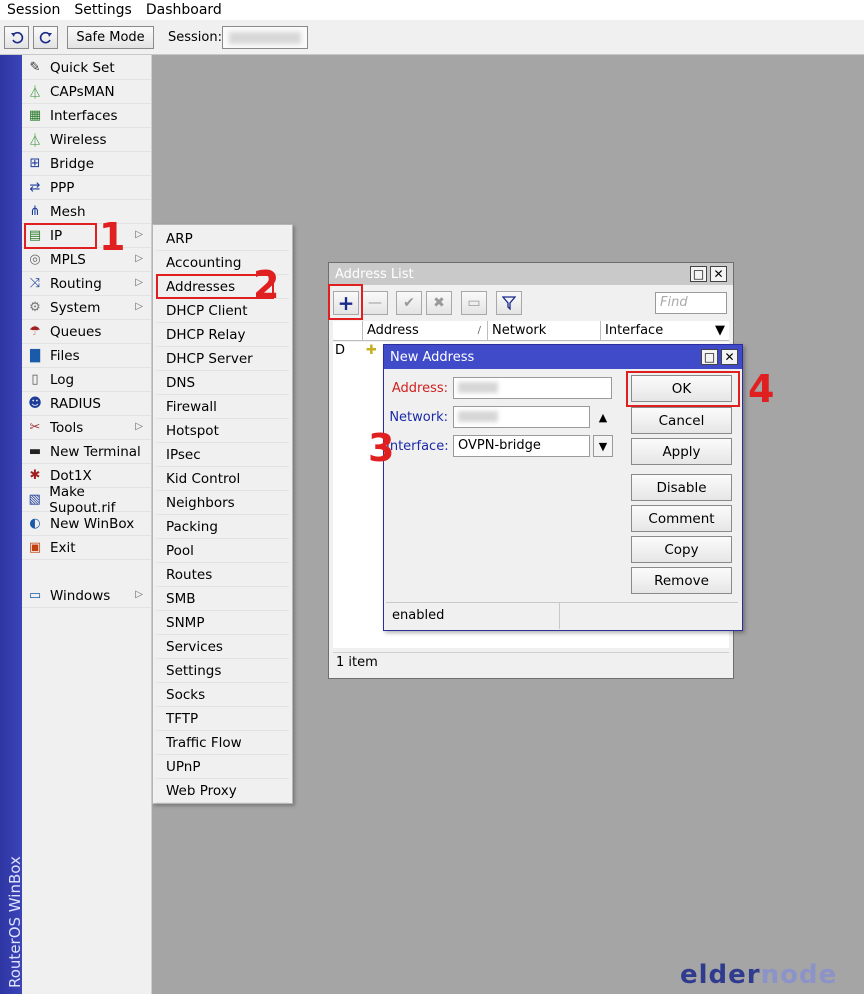  What do you see at coordinates (86, 260) in the screenshot?
I see `sidebar-item-mpls: ◎ MPLS ▷` at bounding box center [86, 260].